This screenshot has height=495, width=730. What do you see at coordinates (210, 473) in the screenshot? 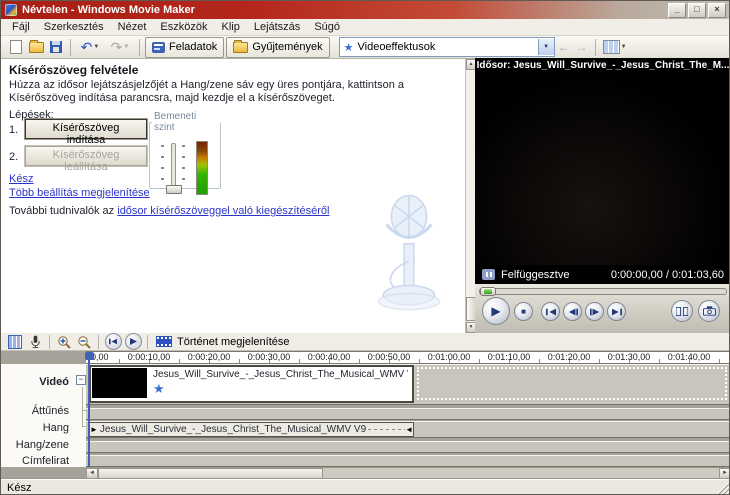
I see `timeline-scroll-thumb` at bounding box center [210, 473].